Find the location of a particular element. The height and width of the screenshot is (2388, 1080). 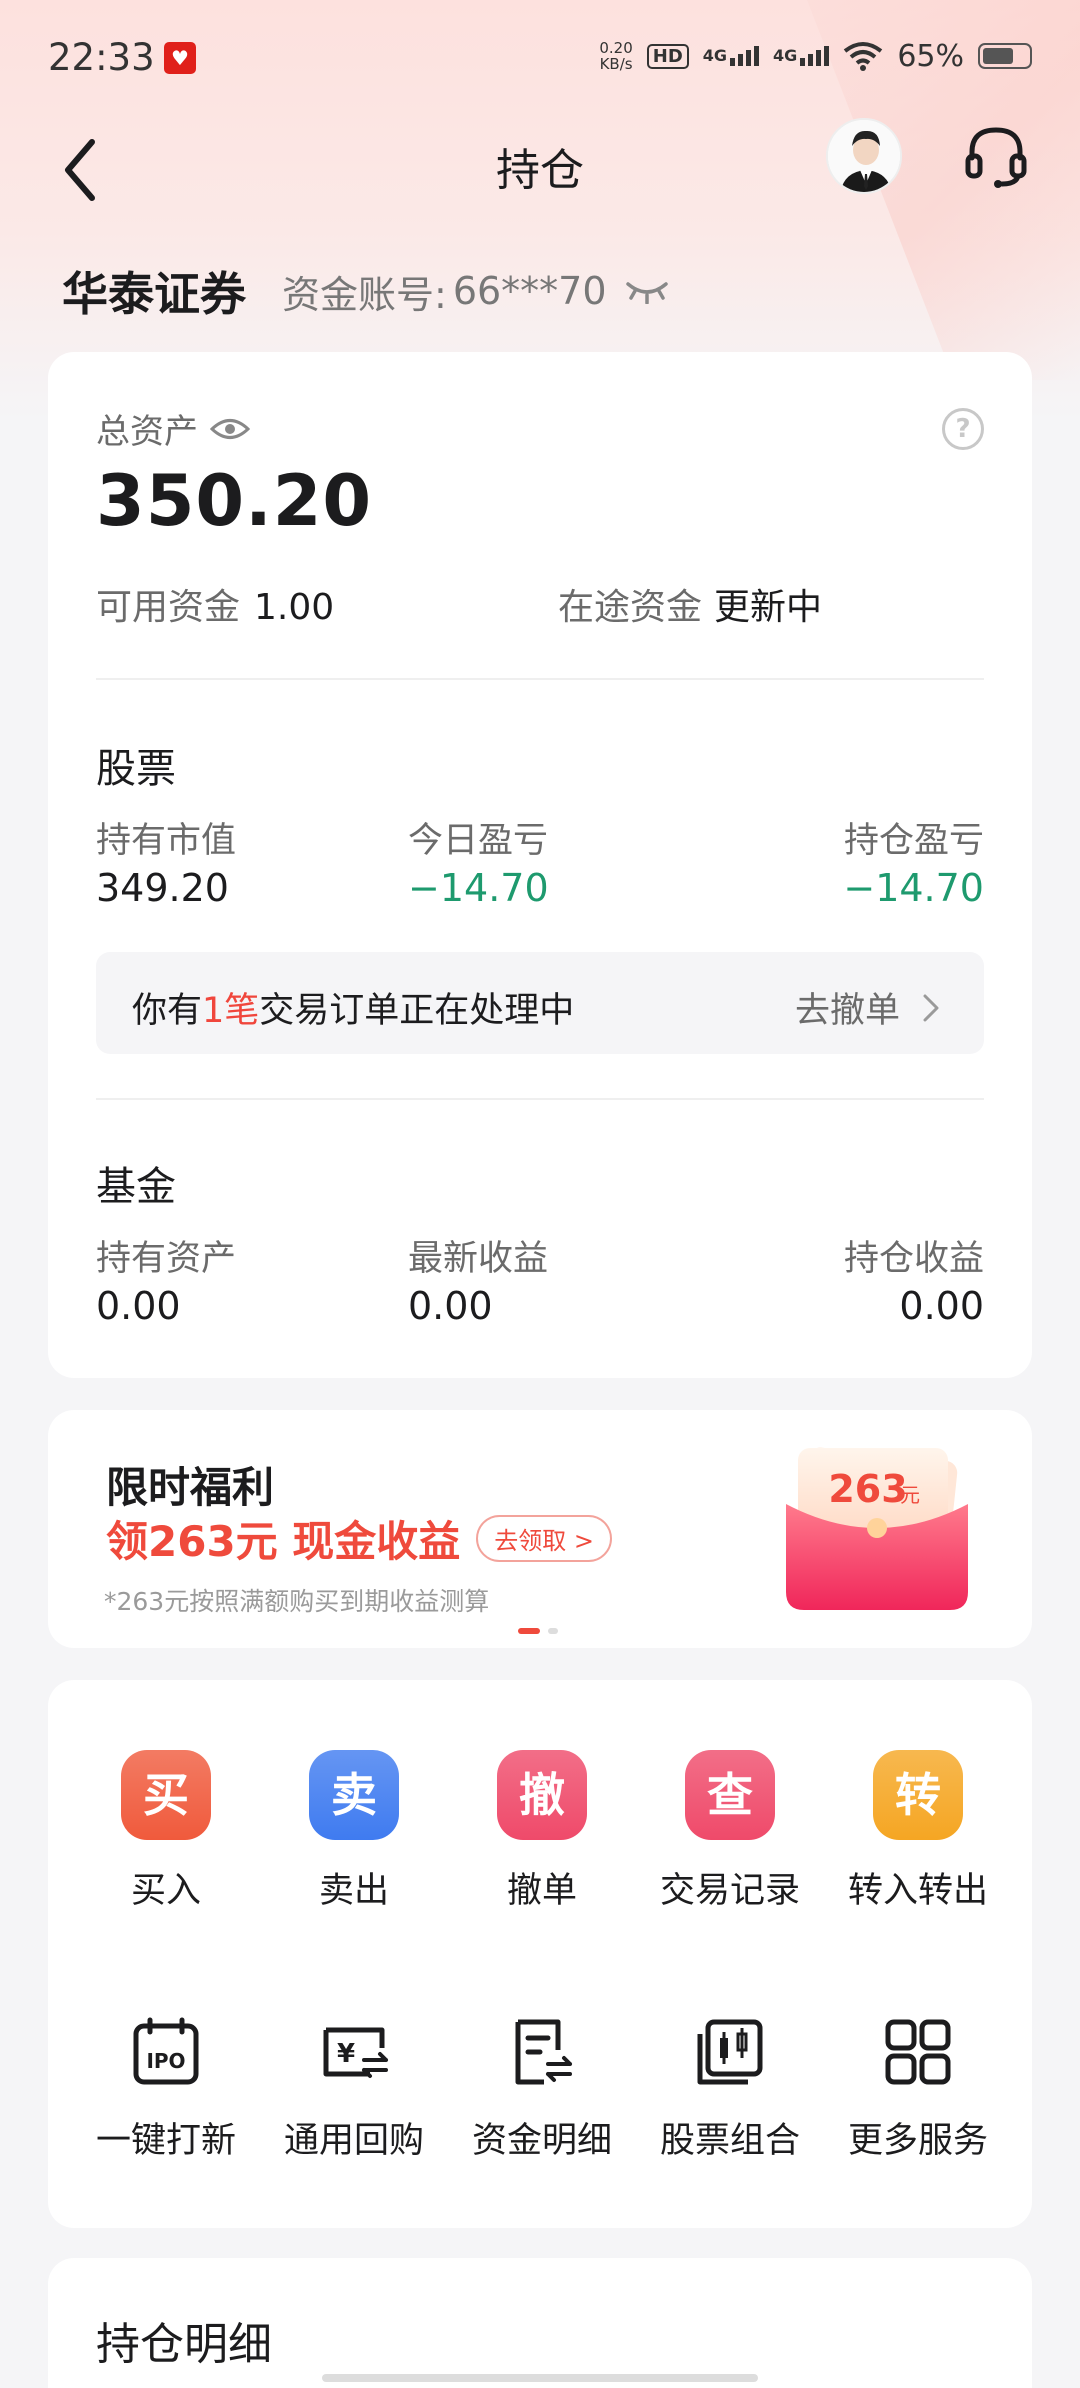

buy-button: 买 买入 is located at coordinates (166, 1831).